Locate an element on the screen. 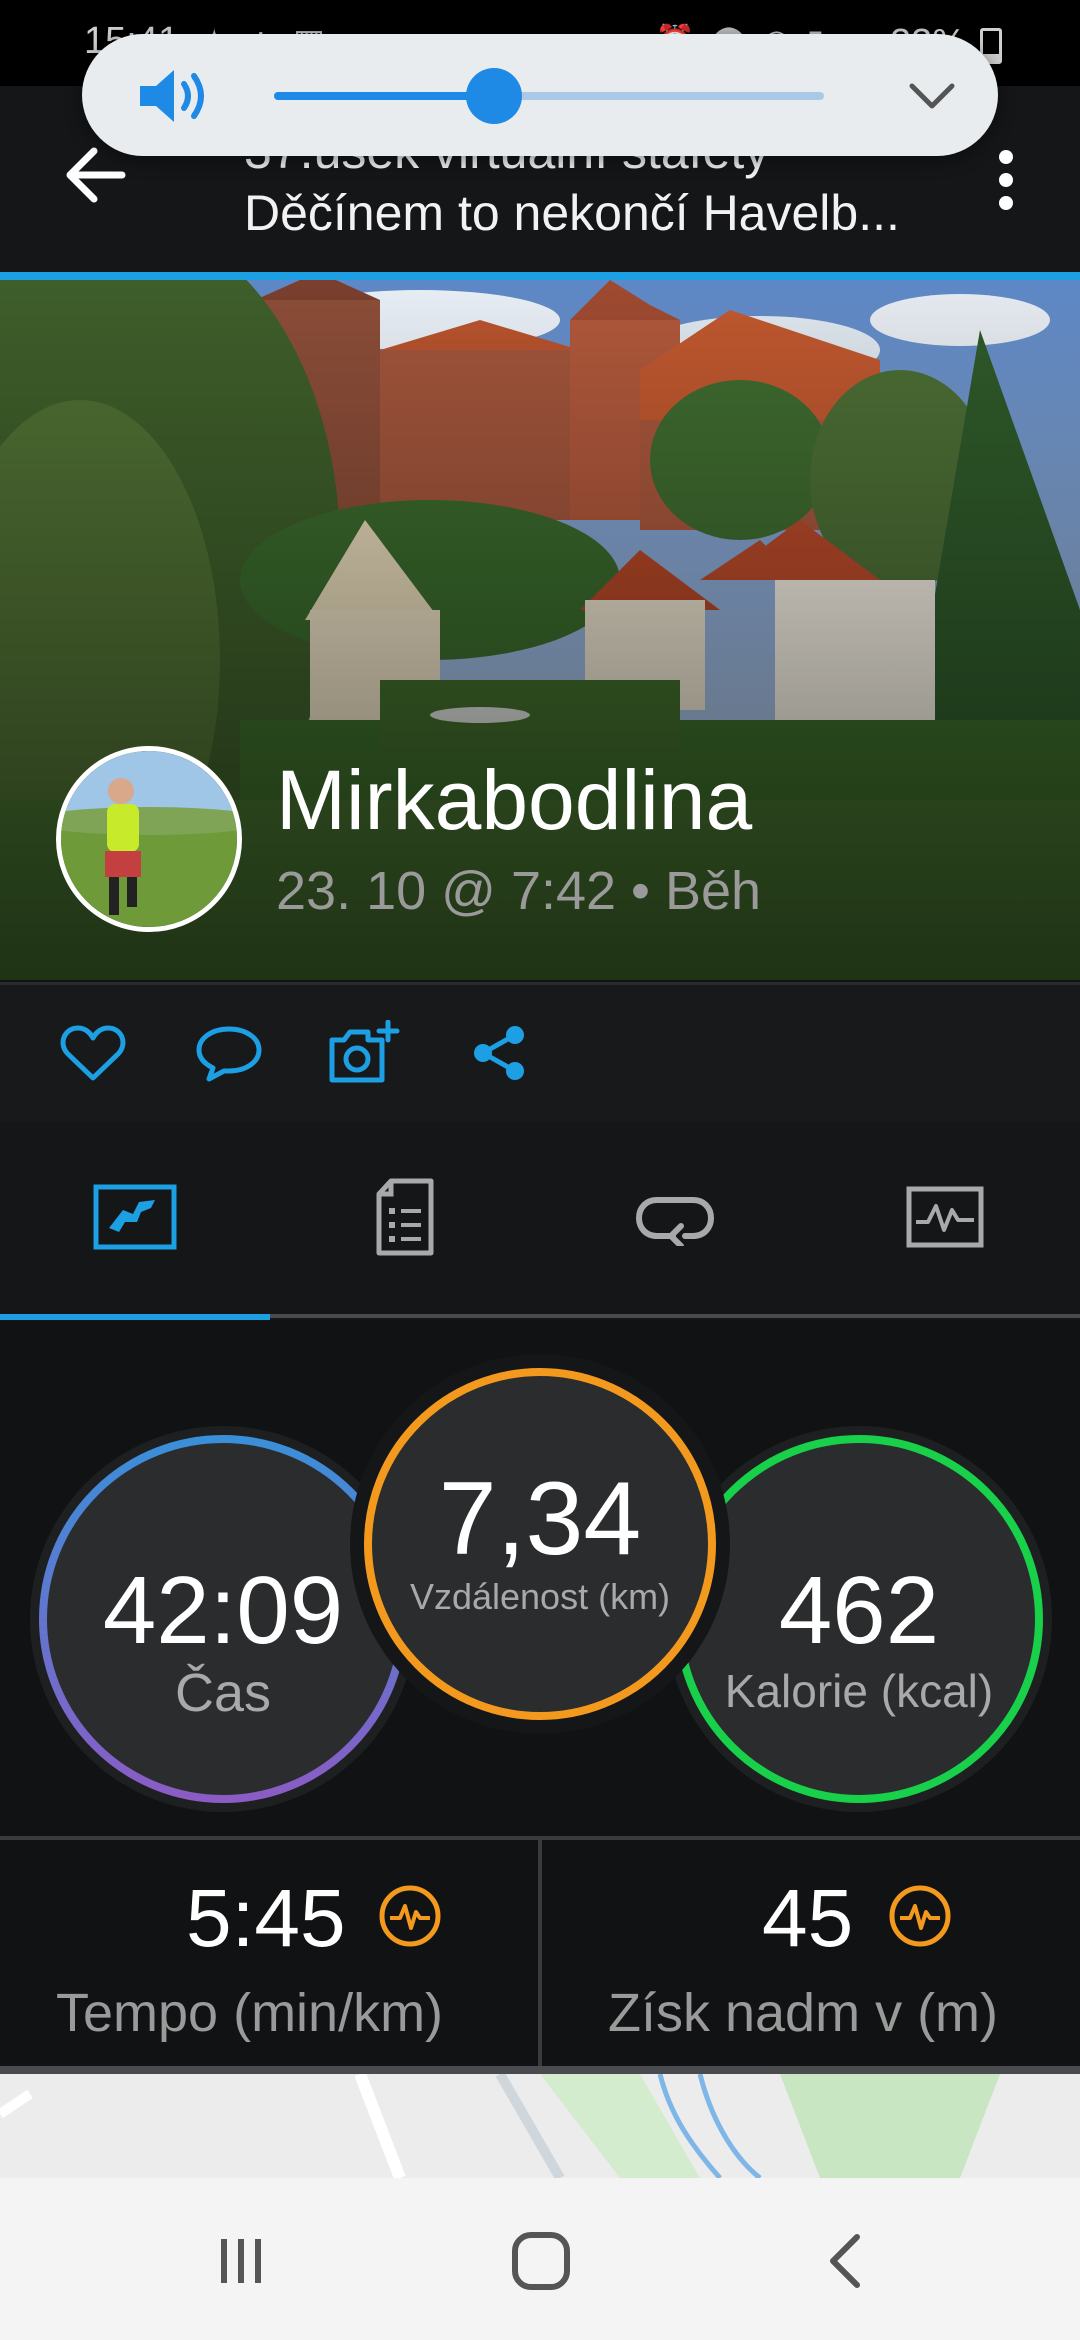  arrow-left-icon is located at coordinates (96, 175).